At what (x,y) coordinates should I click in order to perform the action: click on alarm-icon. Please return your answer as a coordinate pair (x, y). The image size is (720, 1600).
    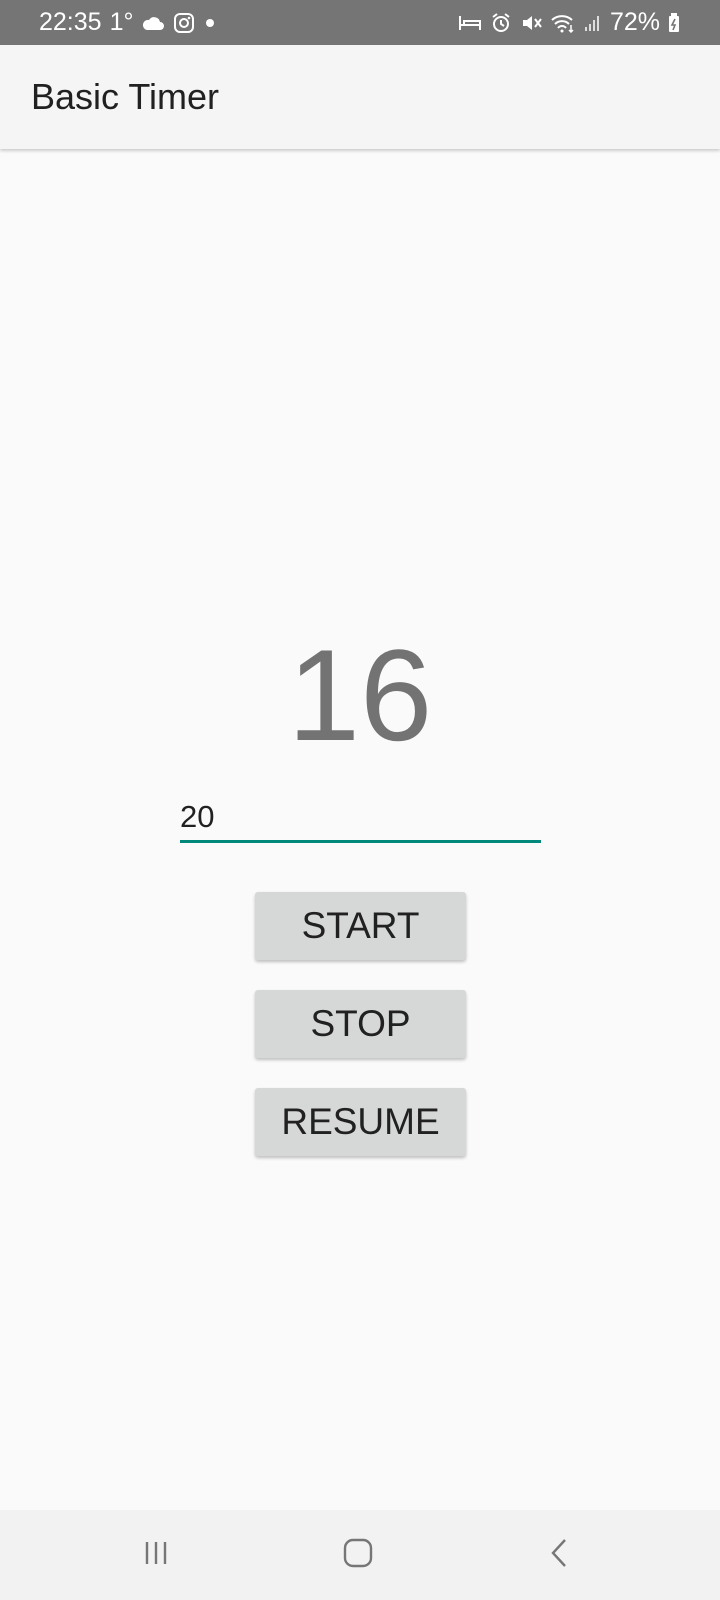
    Looking at the image, I should click on (501, 23).